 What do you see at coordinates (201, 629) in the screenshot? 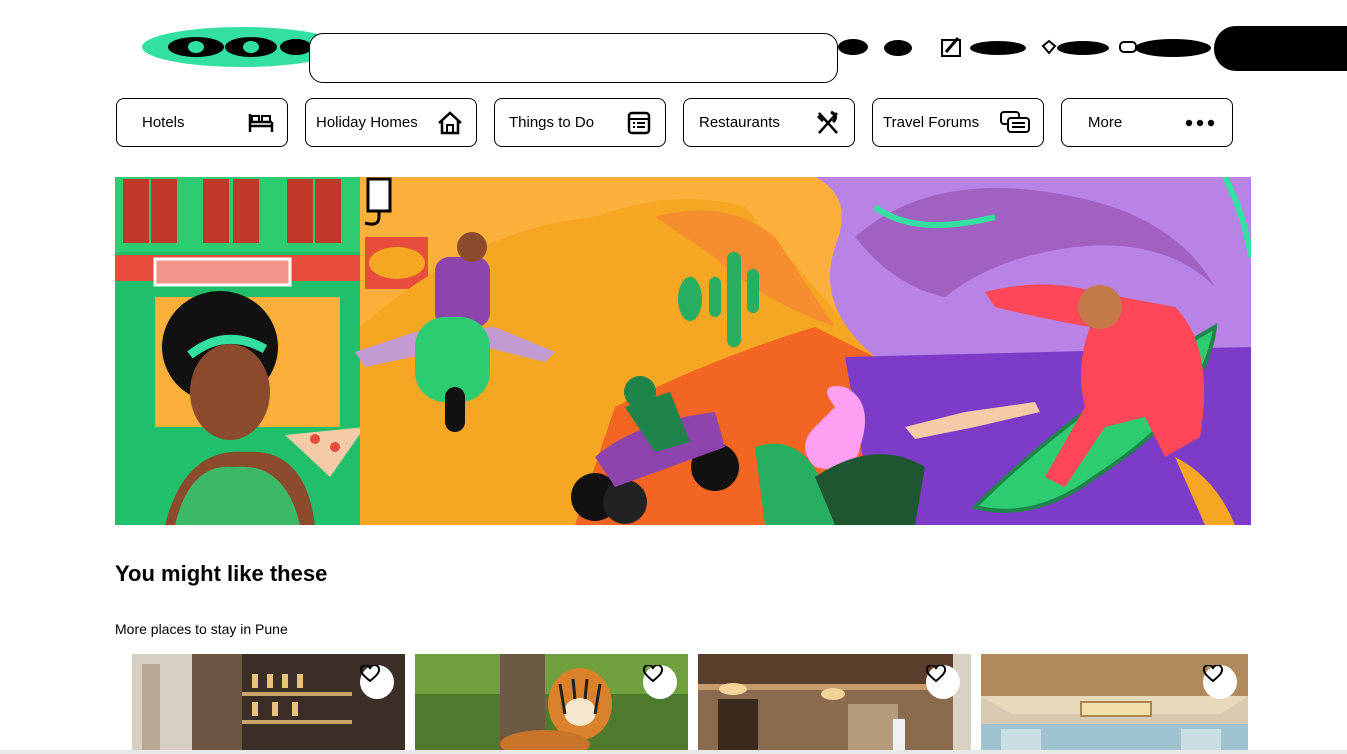
I see `section-subtitle: More places to stay in Pune` at bounding box center [201, 629].